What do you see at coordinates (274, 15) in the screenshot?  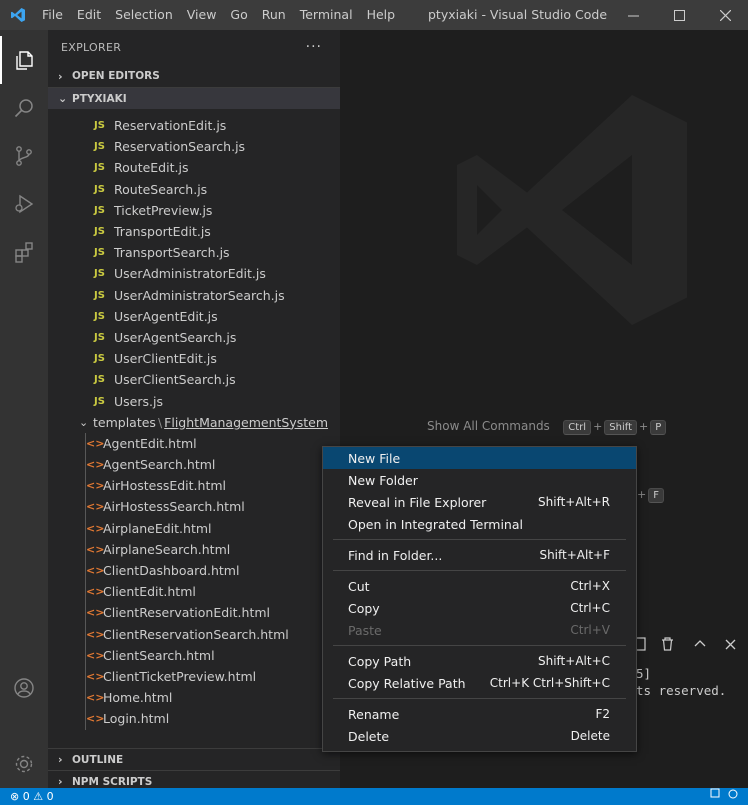 I see `menu-run: Run` at bounding box center [274, 15].